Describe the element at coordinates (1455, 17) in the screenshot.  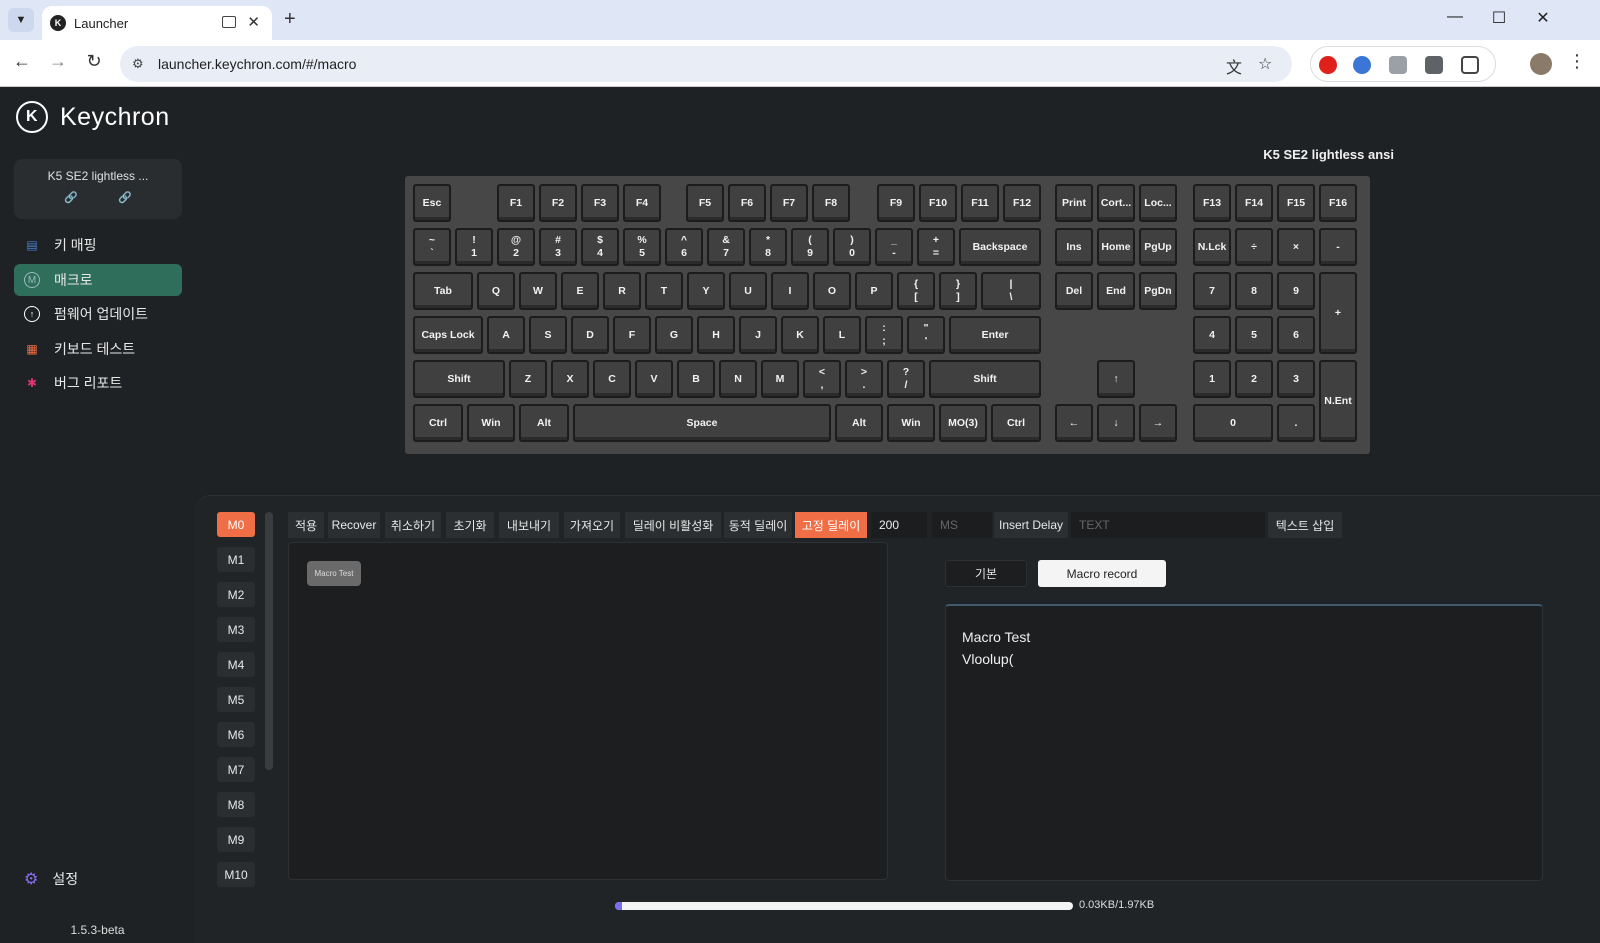
I see `minimize-icon: —` at that location.